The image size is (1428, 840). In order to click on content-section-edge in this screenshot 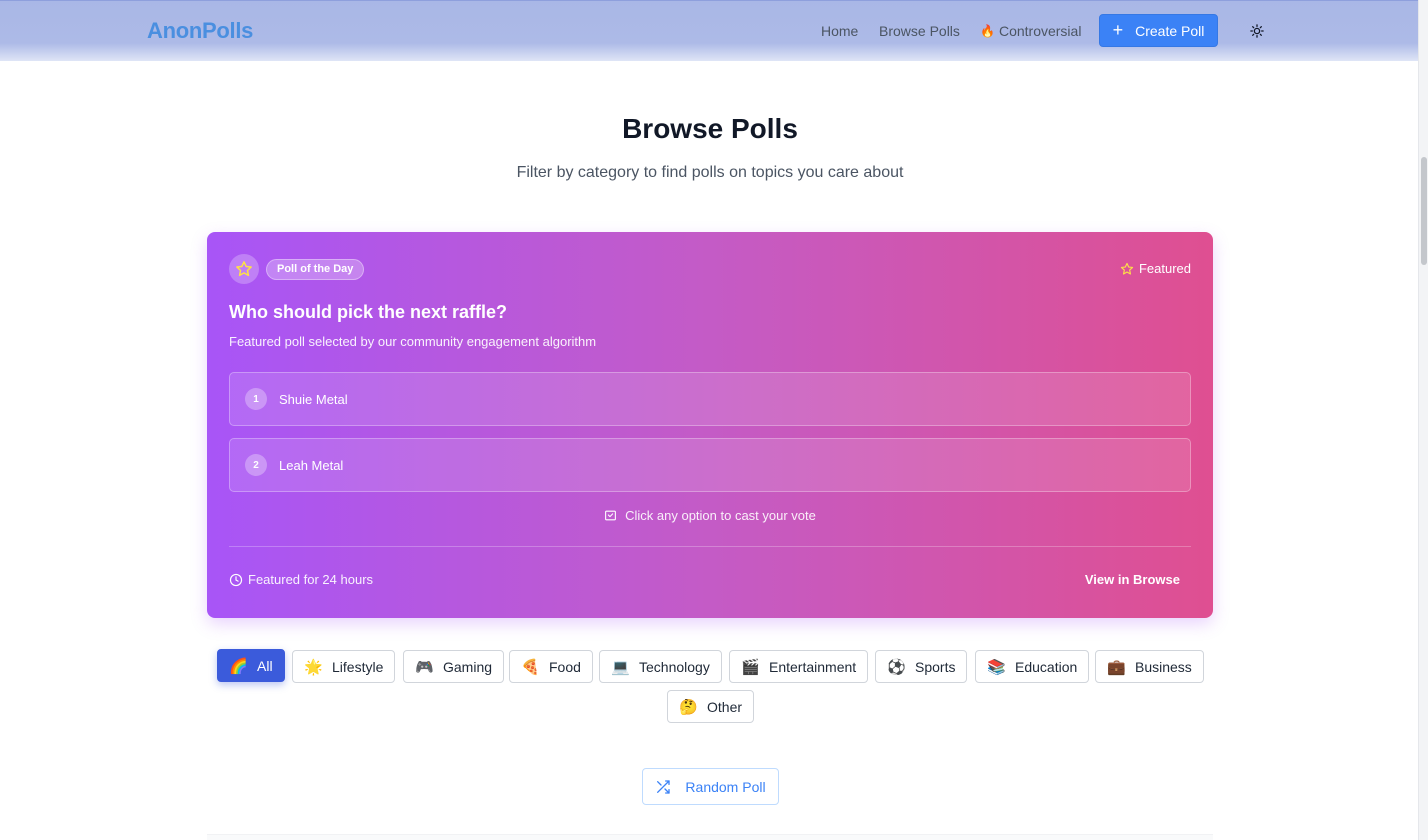, I will do `click(710, 837)`.